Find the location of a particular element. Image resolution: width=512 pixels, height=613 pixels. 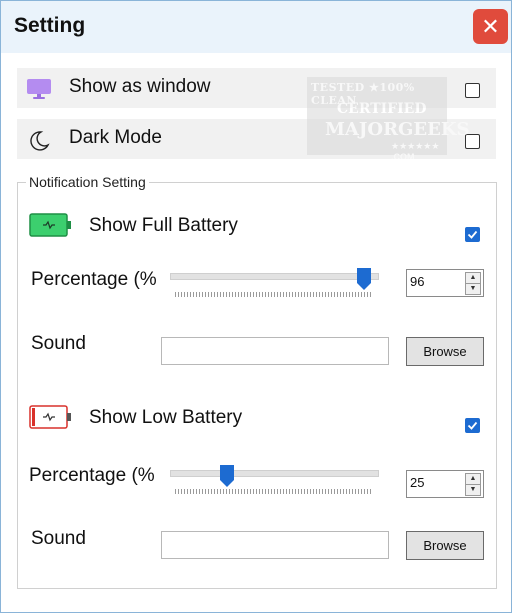

low-percentage-label: Percentage (% is located at coordinates (92, 475).